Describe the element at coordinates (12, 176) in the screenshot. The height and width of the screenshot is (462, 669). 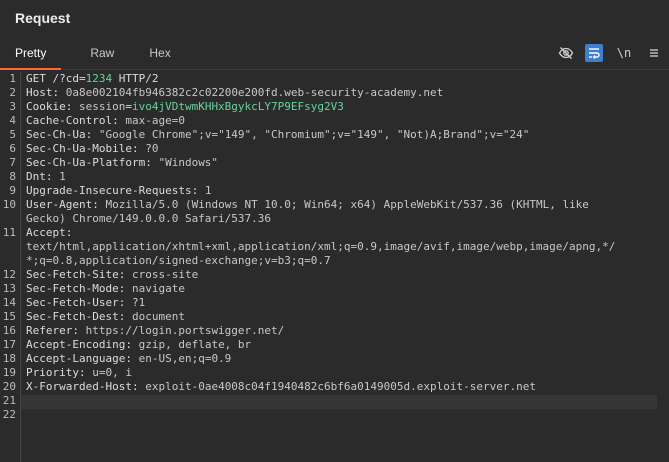
I see `line-number: 8` at that location.